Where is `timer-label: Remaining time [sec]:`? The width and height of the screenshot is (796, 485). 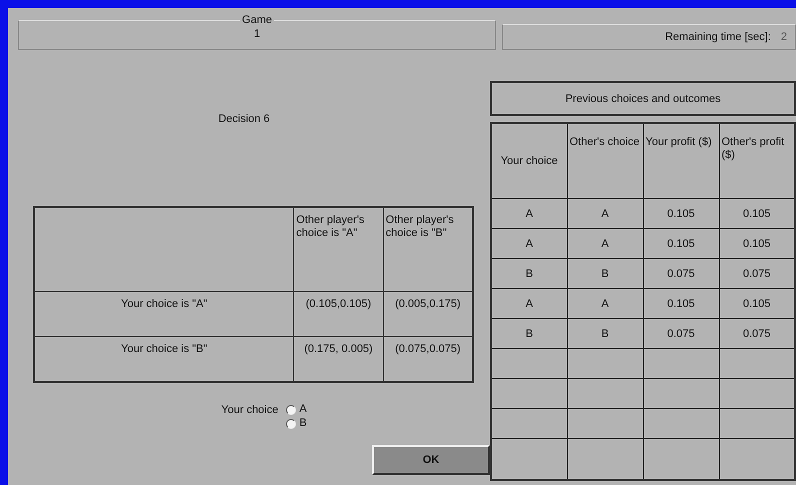 timer-label: Remaining time [sec]: is located at coordinates (718, 37).